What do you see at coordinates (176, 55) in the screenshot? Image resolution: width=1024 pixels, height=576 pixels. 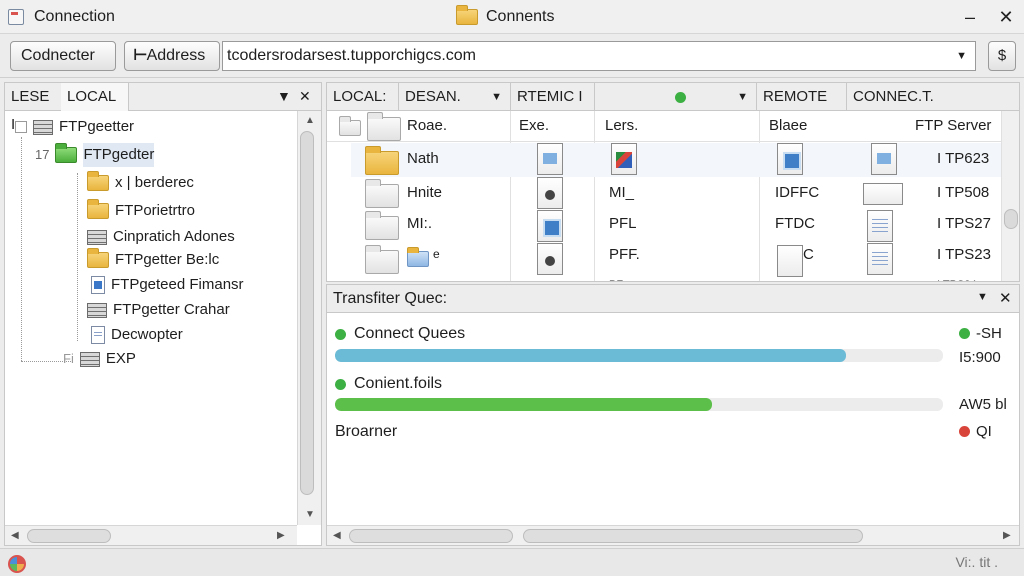 I see `address-button-label: Address` at bounding box center [176, 55].